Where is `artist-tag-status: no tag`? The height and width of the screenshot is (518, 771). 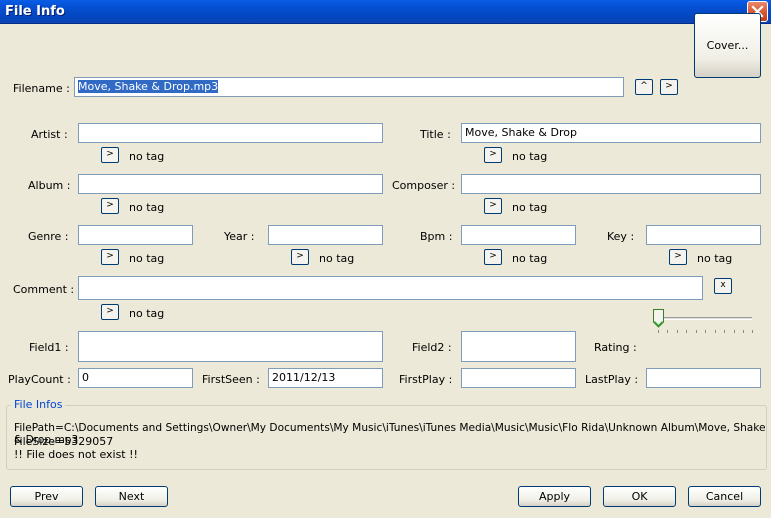
artist-tag-status: no tag is located at coordinates (147, 156).